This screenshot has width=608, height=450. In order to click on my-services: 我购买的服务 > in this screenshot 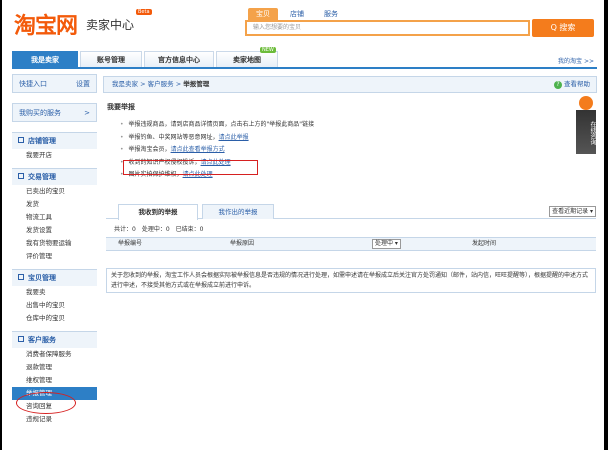, I will do `click(54, 112)`.